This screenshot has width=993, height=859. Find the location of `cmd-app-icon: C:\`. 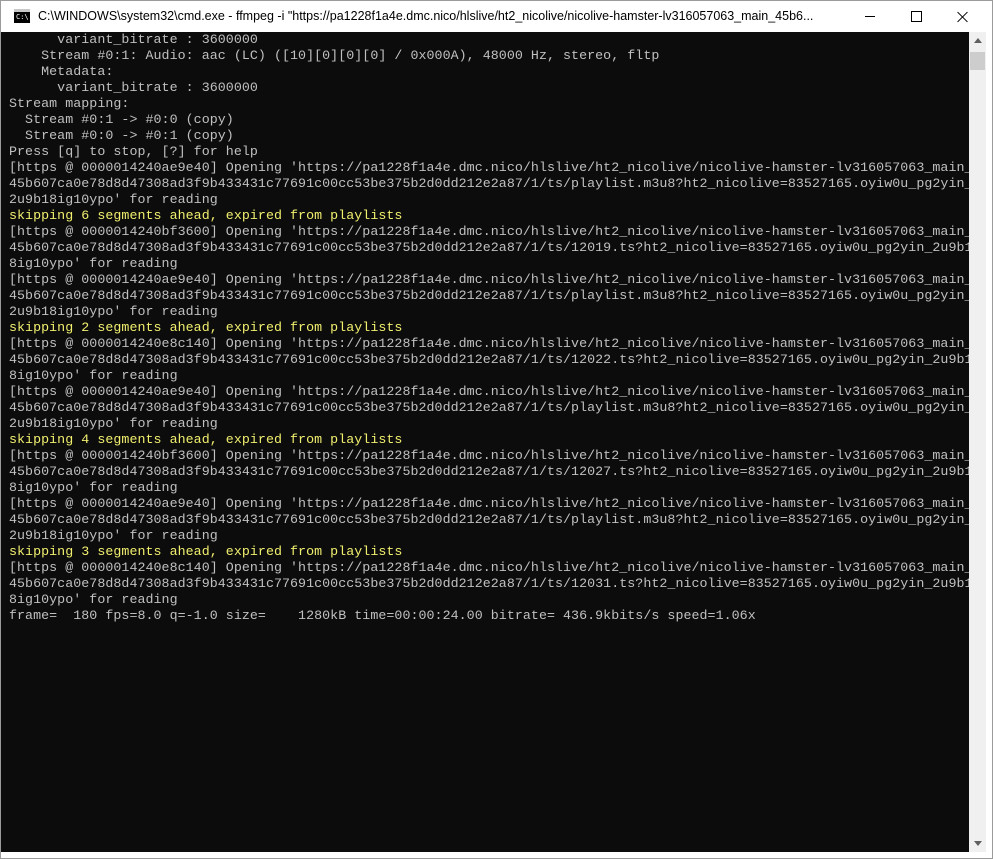

cmd-app-icon: C:\ is located at coordinates (22, 16).